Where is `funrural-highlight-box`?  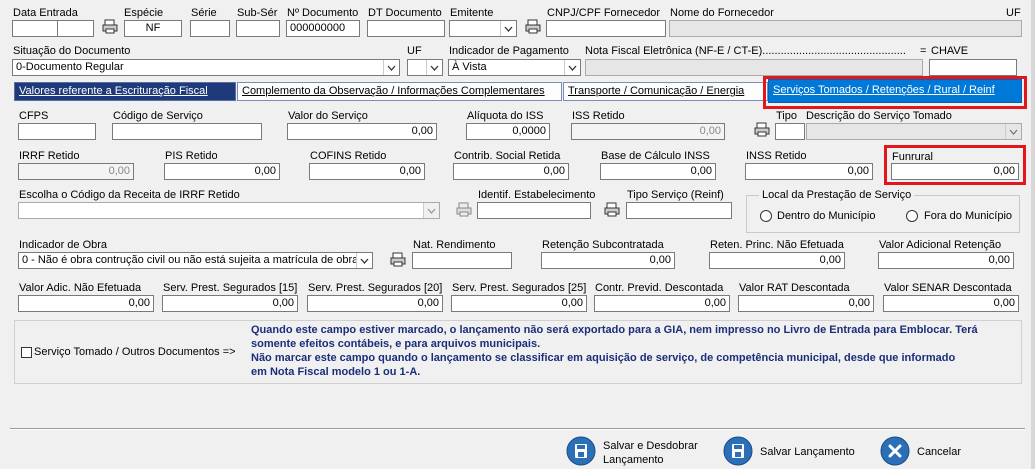 funrural-highlight-box is located at coordinates (955, 165).